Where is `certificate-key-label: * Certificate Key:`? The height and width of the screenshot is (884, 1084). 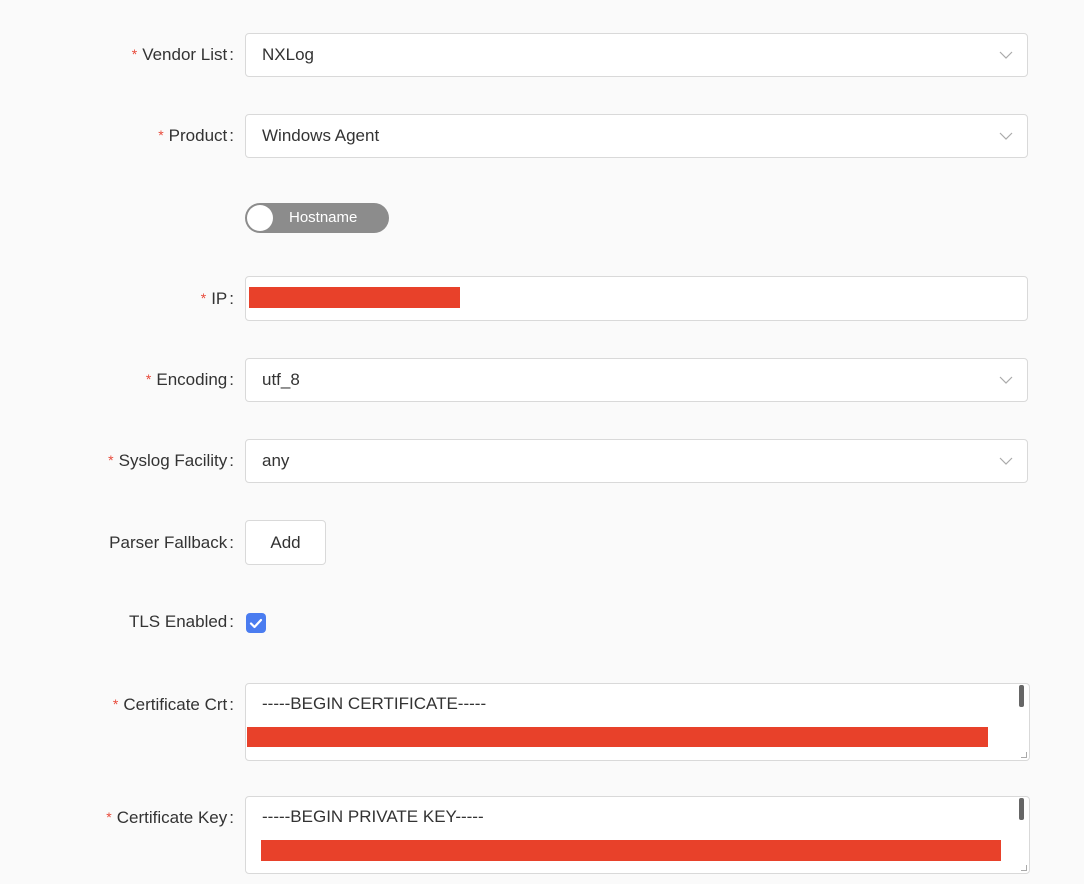 certificate-key-label: * Certificate Key: is located at coordinates (170, 817).